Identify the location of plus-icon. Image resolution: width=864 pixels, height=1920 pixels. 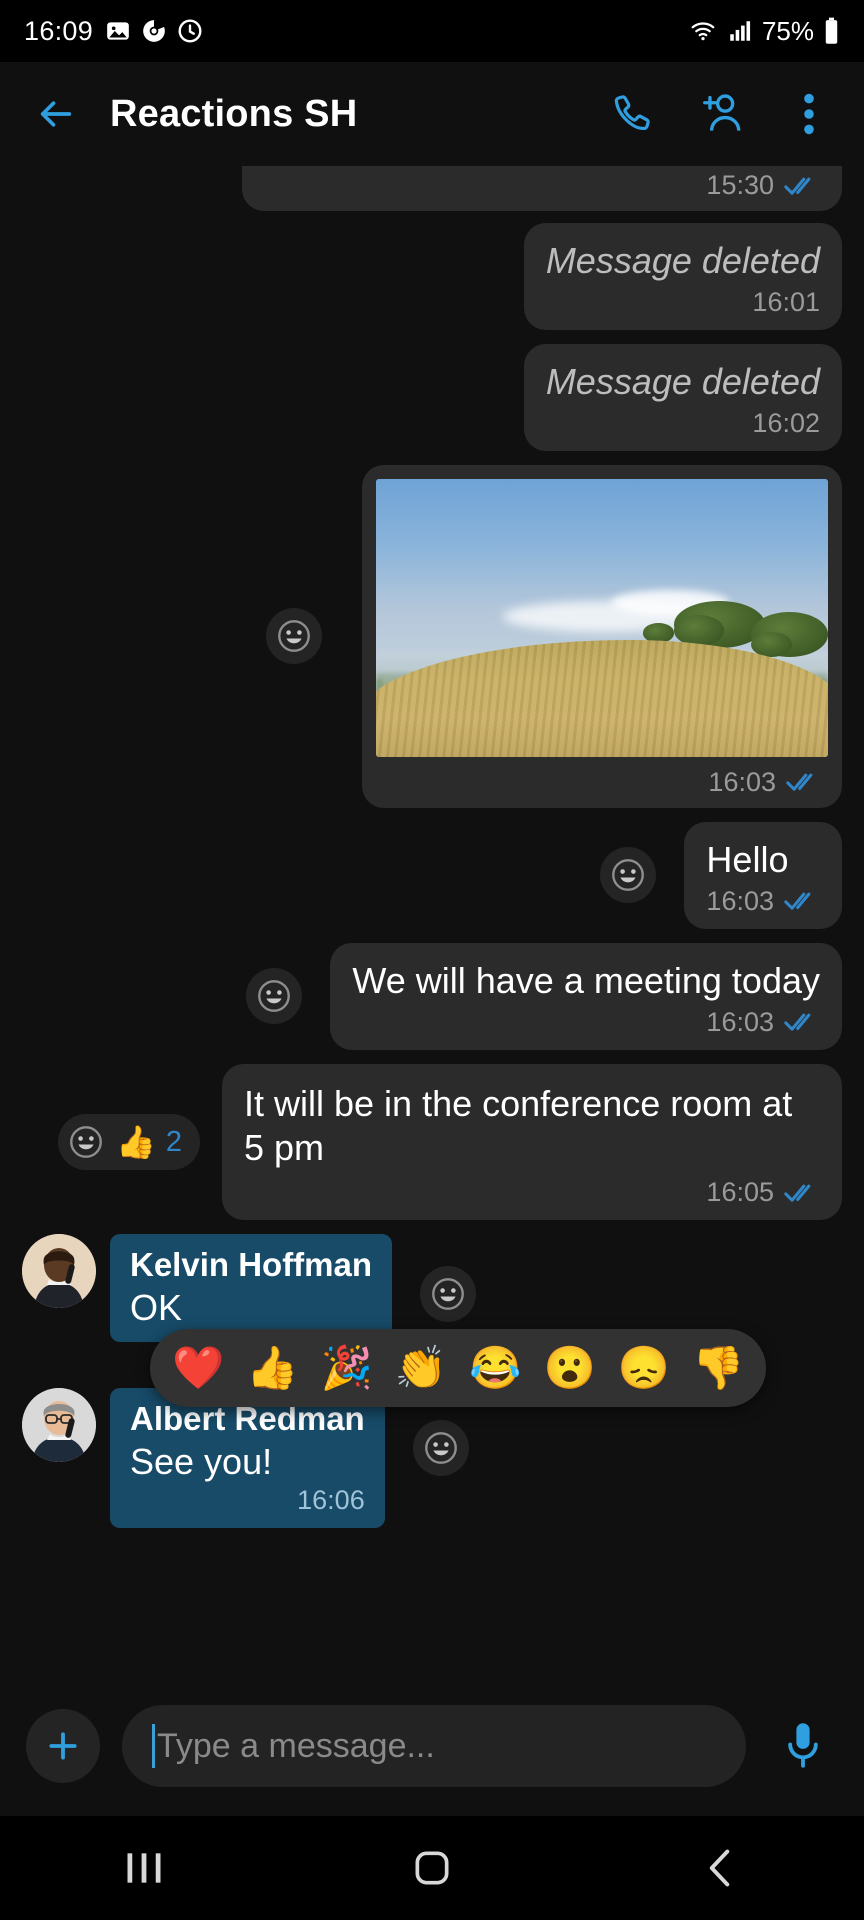
(63, 1746).